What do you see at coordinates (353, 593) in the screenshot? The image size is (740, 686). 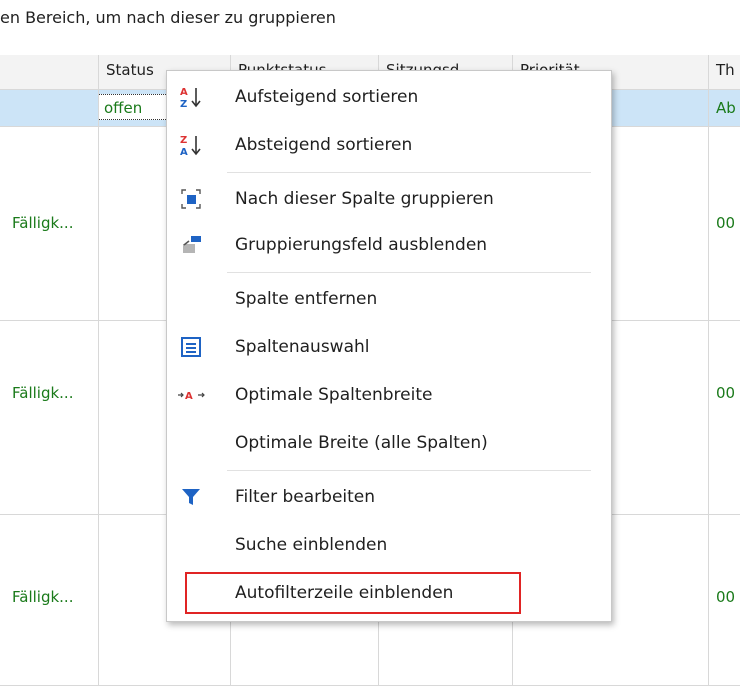 I see `highlight-box` at bounding box center [353, 593].